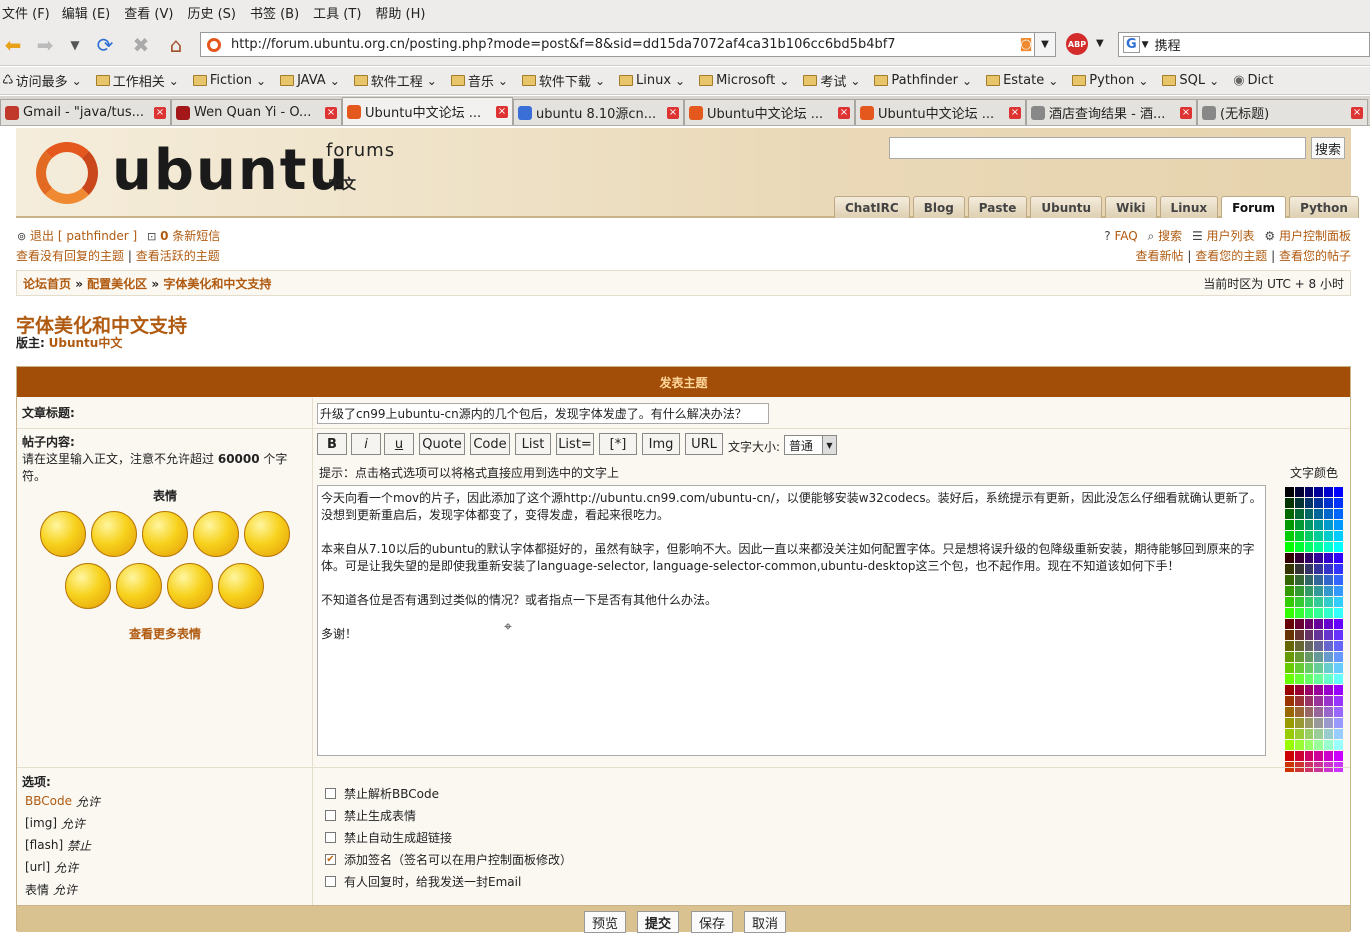  What do you see at coordinates (658, 922) in the screenshot?
I see `submit-button: 提交` at bounding box center [658, 922].